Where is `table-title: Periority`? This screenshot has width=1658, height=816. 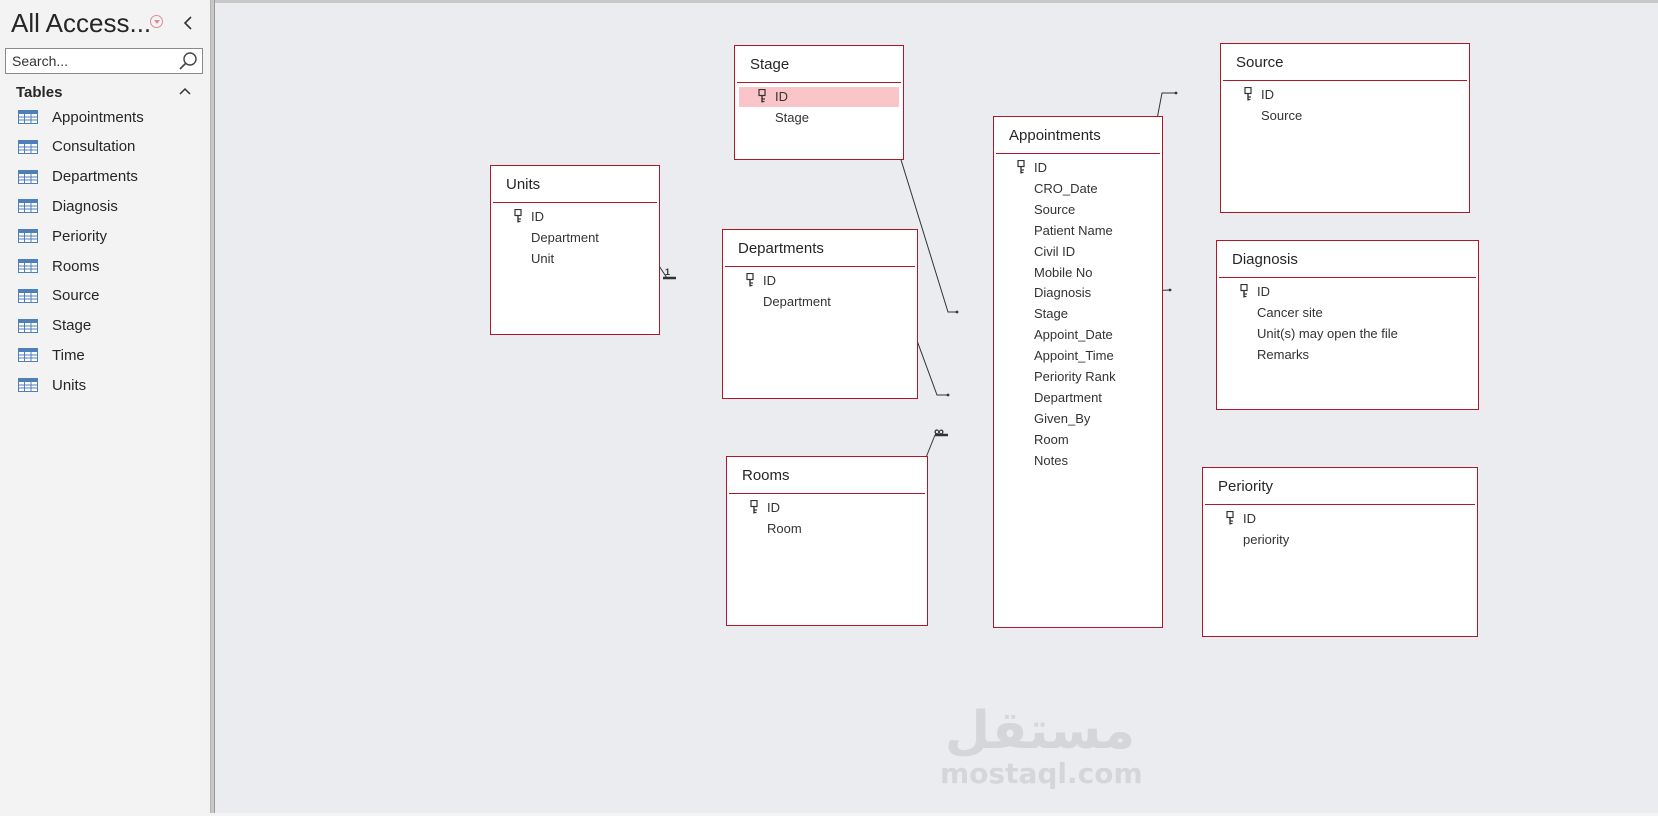 table-title: Periority is located at coordinates (1245, 486).